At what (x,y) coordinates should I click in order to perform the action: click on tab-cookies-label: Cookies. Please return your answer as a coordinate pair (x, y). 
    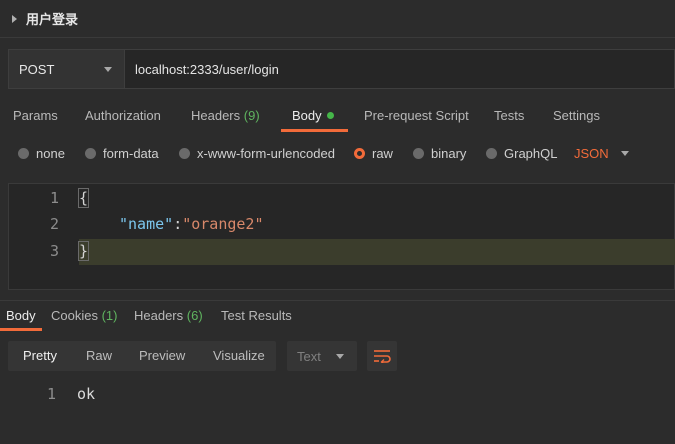
    Looking at the image, I should click on (74, 315).